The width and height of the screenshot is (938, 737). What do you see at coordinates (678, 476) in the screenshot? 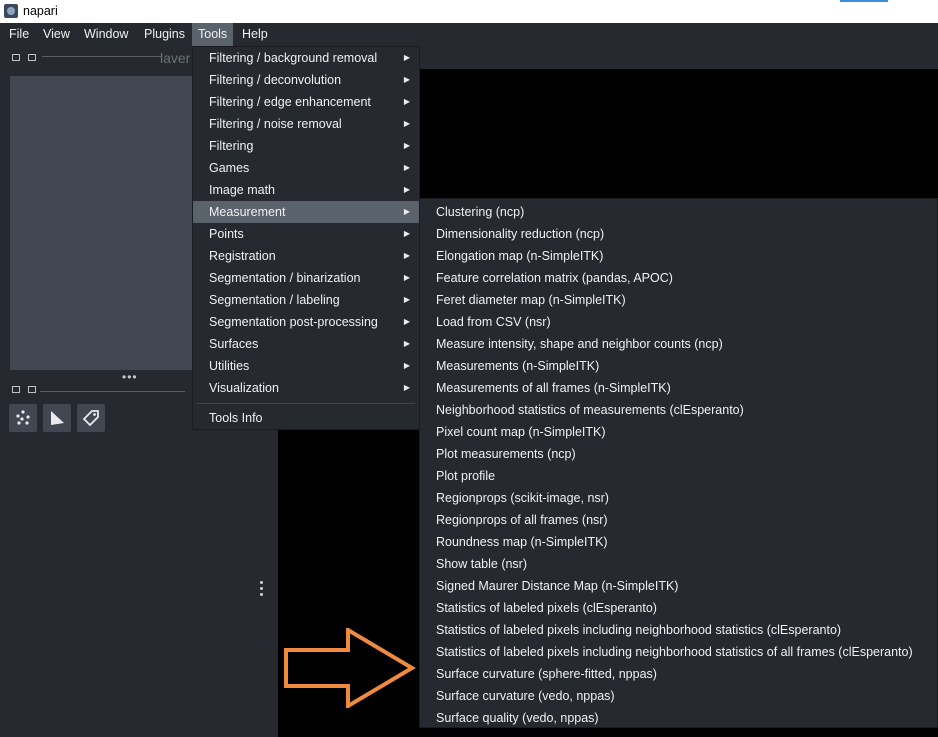
I see `submenu-item: Plot profile` at bounding box center [678, 476].